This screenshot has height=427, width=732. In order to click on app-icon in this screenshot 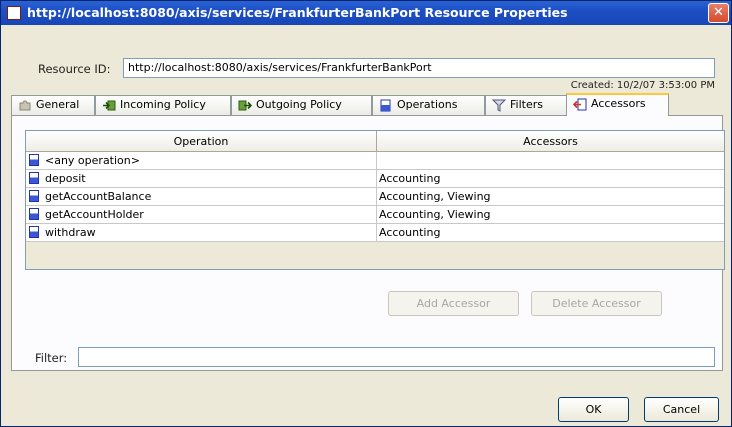, I will do `click(14, 13)`.